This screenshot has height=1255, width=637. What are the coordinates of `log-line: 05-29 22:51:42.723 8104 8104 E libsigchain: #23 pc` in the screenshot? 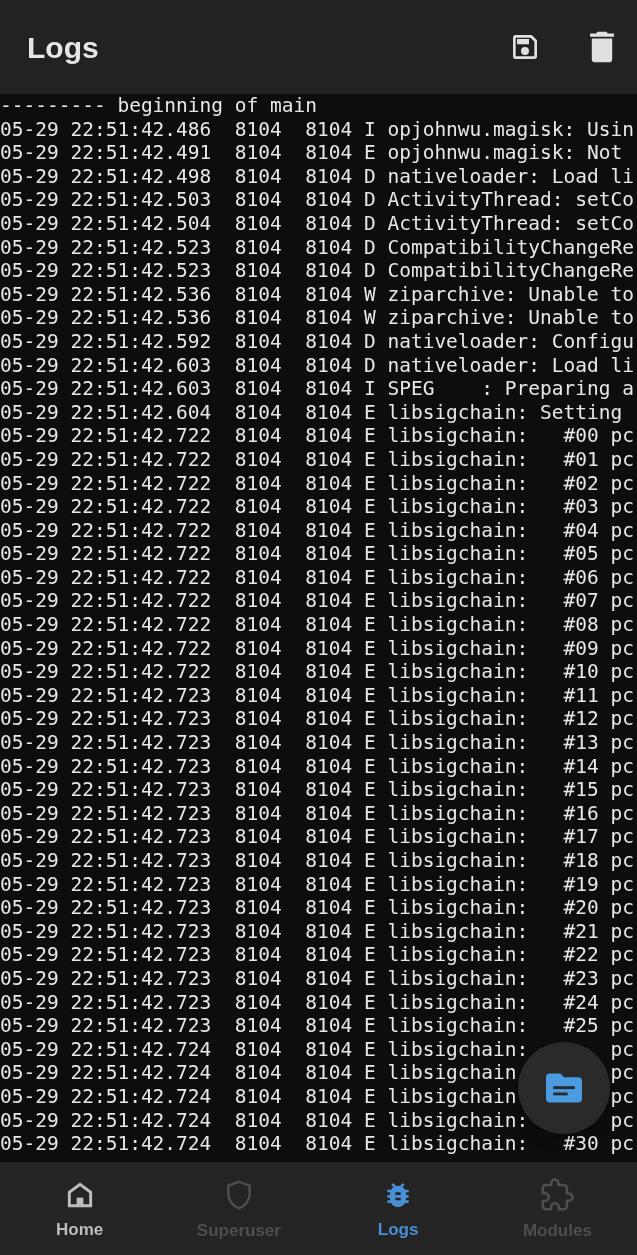 It's located at (317, 978).